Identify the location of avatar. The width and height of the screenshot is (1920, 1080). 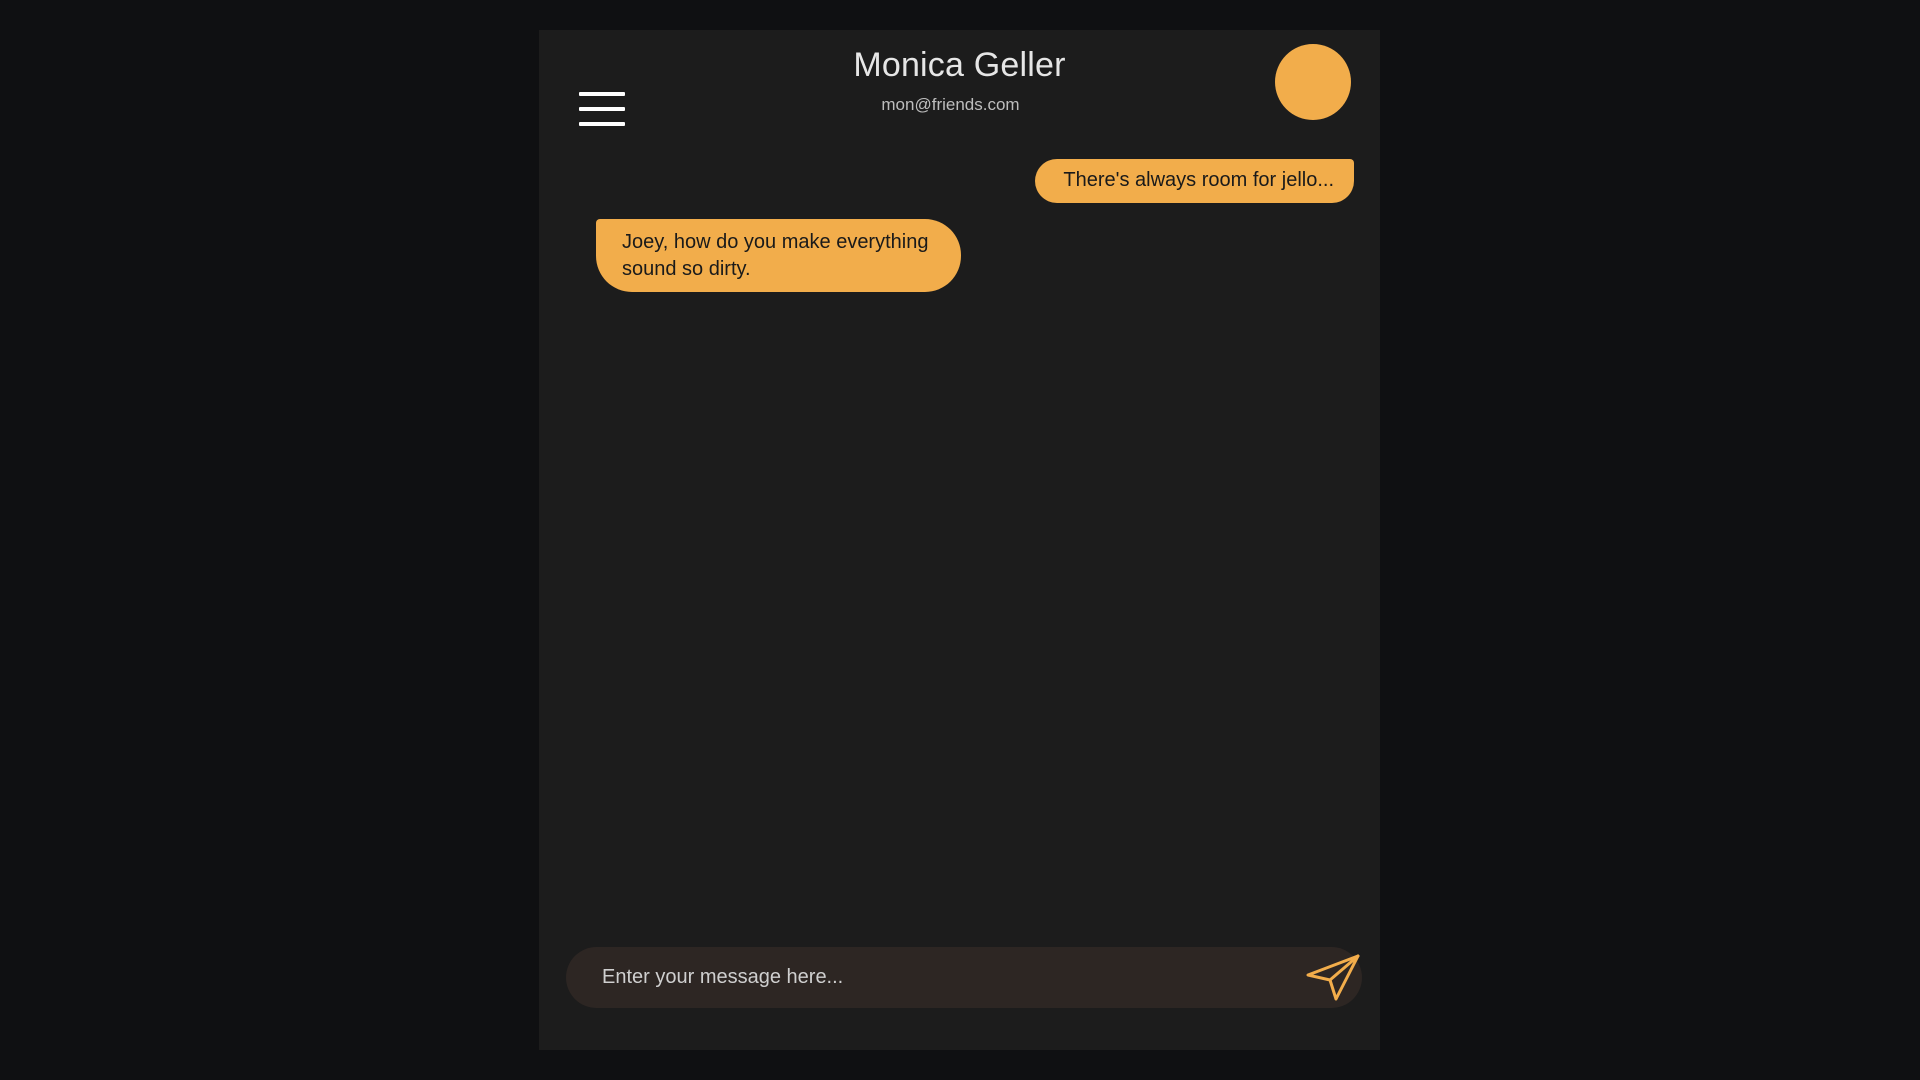
(1313, 82).